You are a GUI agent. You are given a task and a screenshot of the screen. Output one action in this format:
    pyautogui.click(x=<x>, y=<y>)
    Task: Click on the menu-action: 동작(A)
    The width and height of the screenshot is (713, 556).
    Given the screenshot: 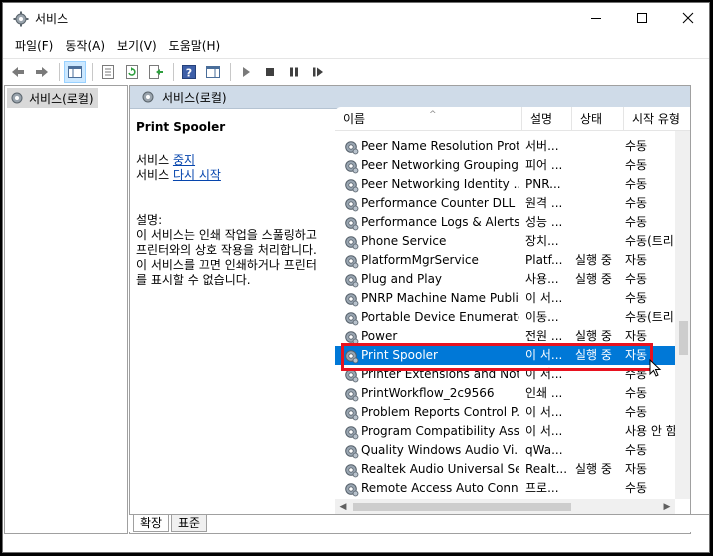 What is the action you would take?
    pyautogui.click(x=85, y=46)
    